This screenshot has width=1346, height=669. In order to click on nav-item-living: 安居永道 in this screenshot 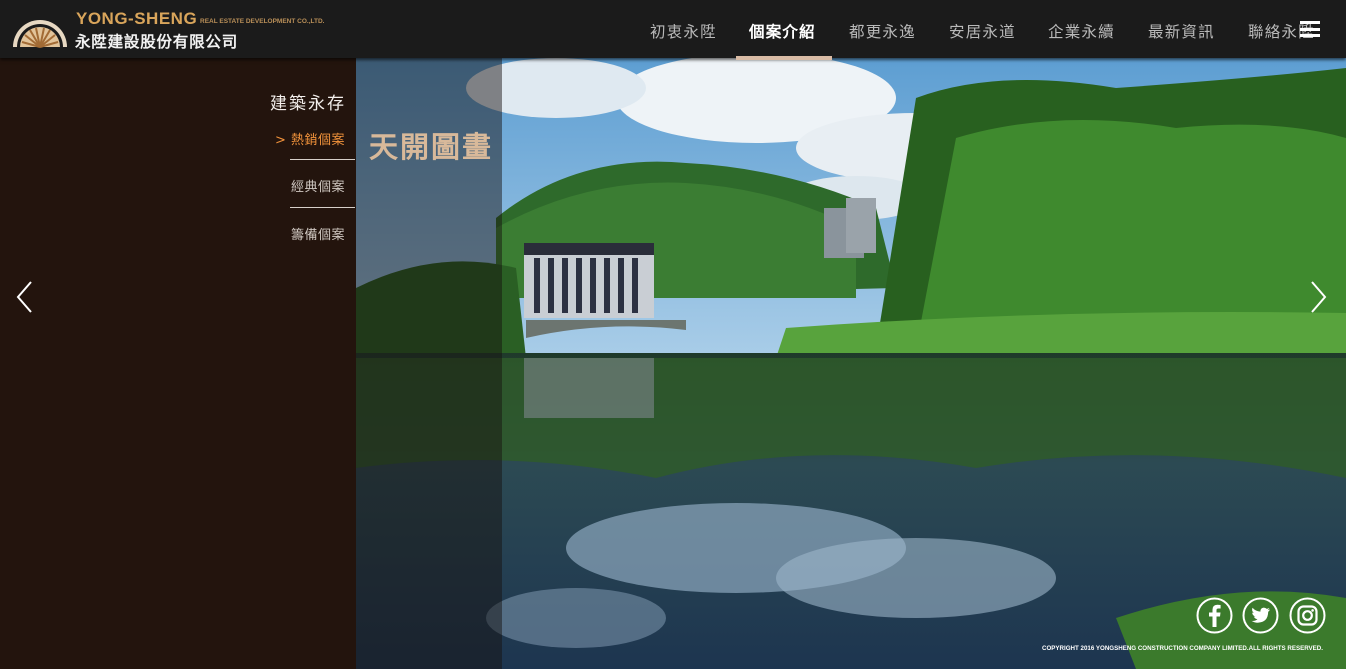, I will do `click(982, 31)`.